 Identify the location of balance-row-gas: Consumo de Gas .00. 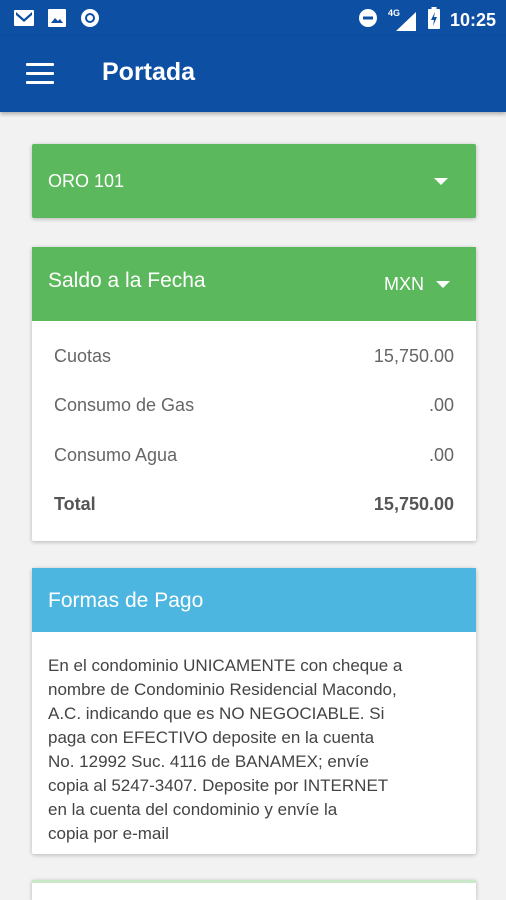
(254, 410).